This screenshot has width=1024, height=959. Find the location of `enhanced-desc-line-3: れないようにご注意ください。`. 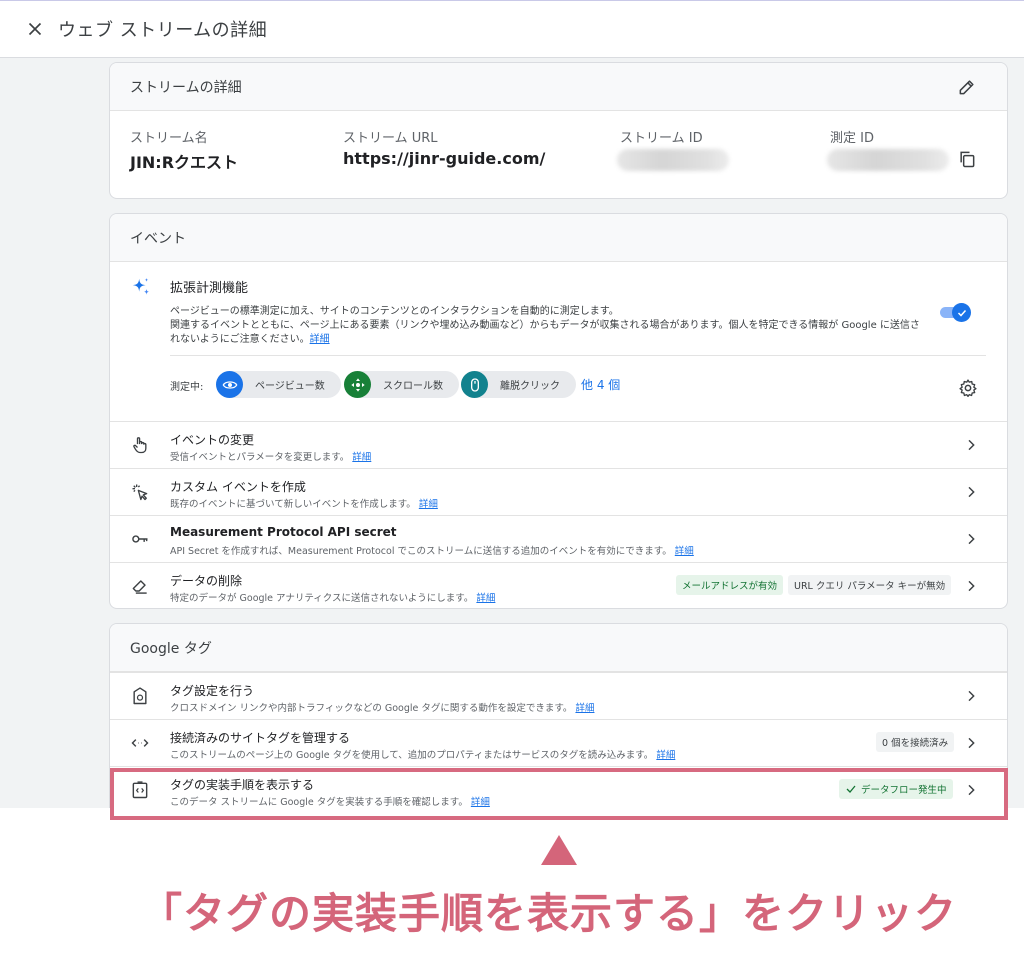

enhanced-desc-line-3: れないようにご注意ください。 is located at coordinates (240, 339).